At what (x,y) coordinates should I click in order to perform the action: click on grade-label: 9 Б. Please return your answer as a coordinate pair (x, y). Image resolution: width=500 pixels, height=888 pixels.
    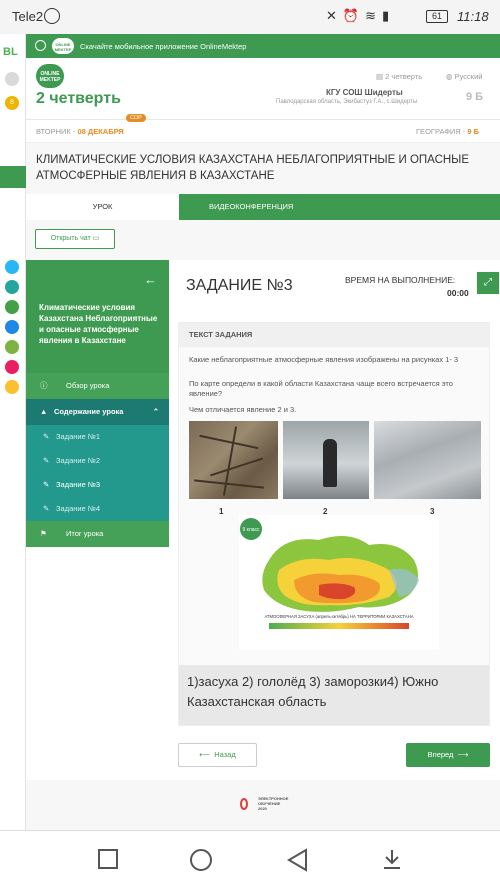
    Looking at the image, I should click on (475, 97).